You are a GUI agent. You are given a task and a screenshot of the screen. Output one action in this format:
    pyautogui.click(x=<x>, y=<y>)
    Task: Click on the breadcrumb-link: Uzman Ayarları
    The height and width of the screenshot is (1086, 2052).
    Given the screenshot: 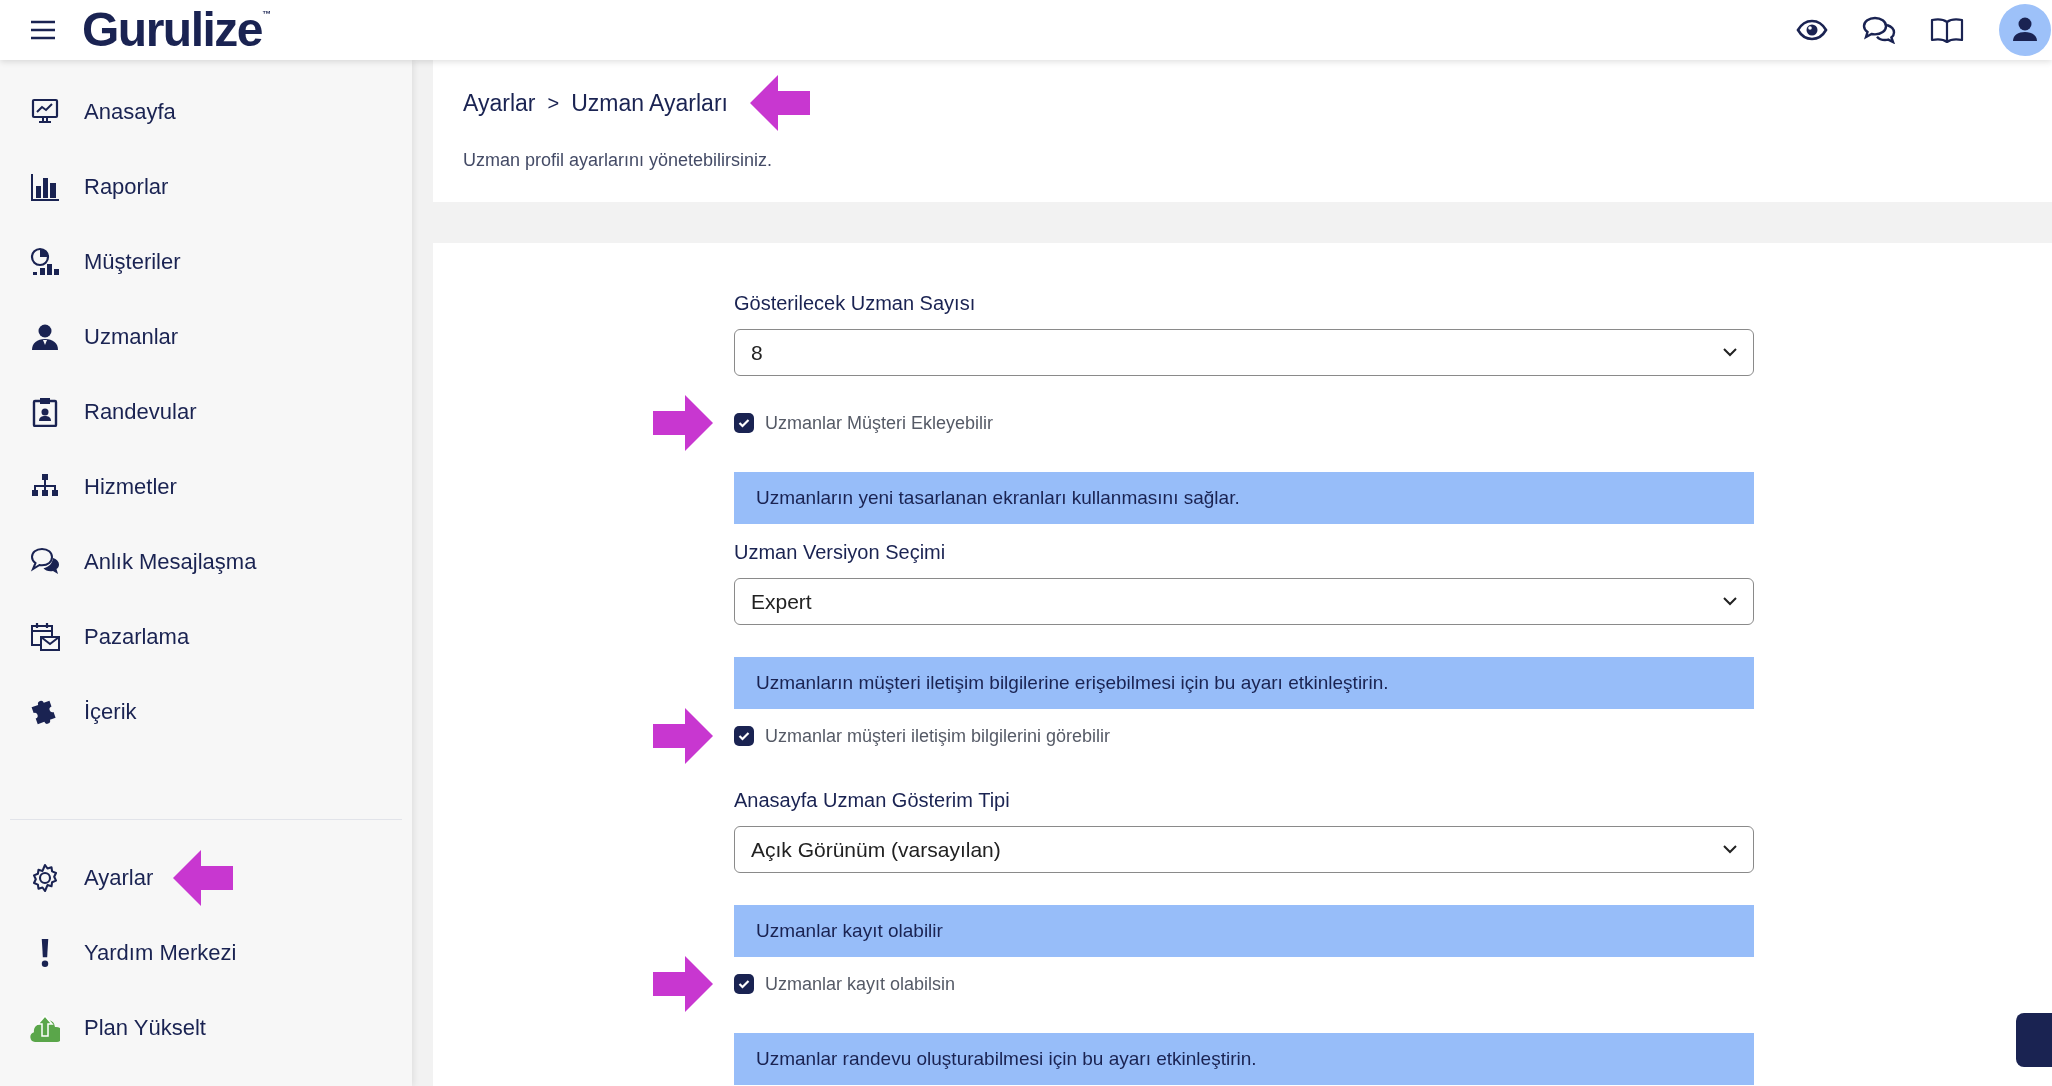 What is the action you would take?
    pyautogui.click(x=649, y=103)
    